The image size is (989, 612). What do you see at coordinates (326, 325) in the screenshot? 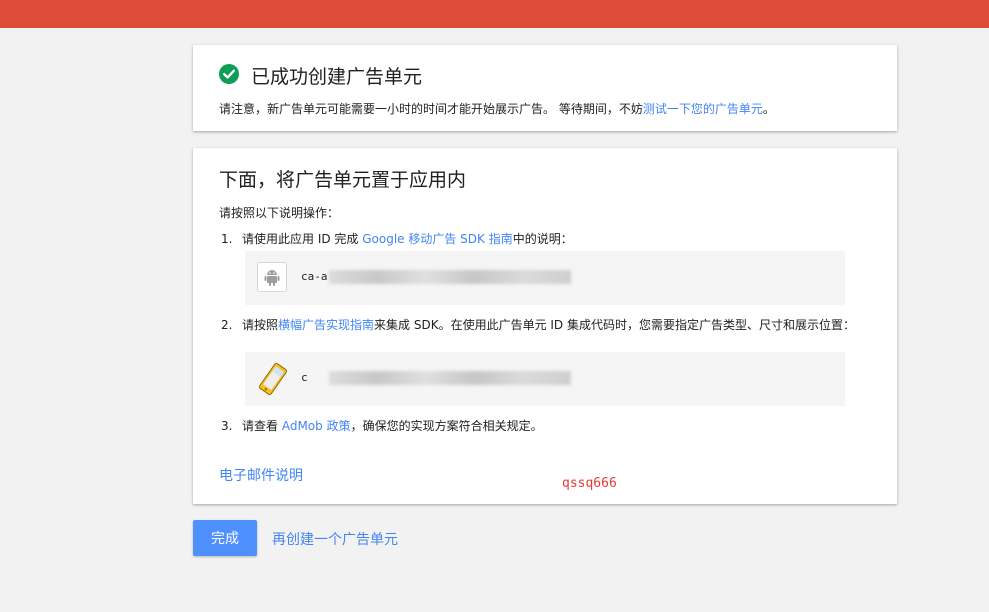
I see `banner-guide-link: 横幅广告实现指南` at bounding box center [326, 325].